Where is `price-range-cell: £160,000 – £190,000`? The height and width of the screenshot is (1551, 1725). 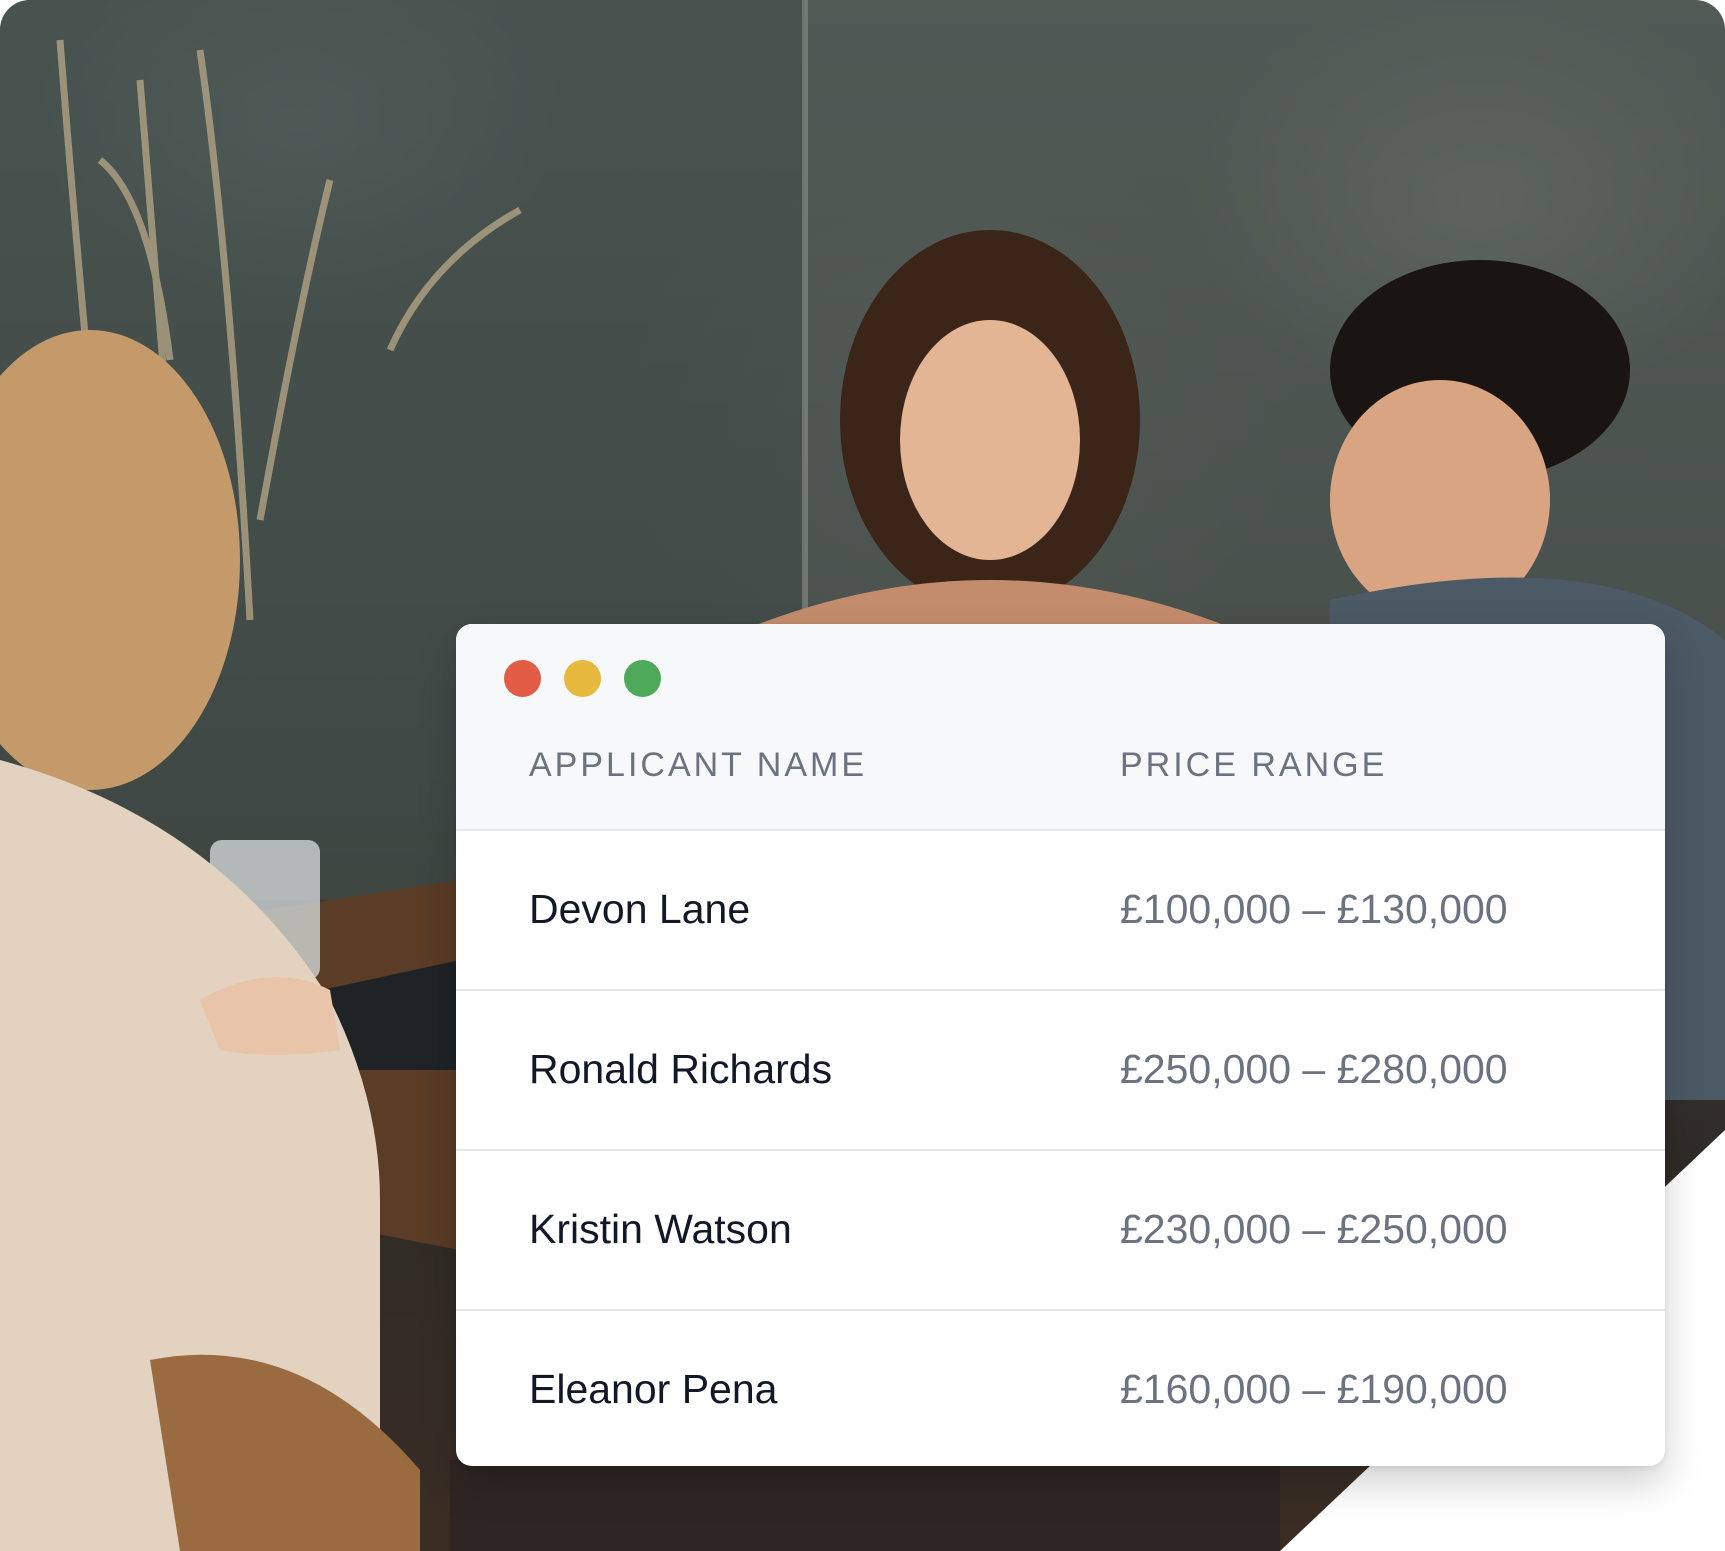 price-range-cell: £160,000 – £190,000 is located at coordinates (1314, 1389).